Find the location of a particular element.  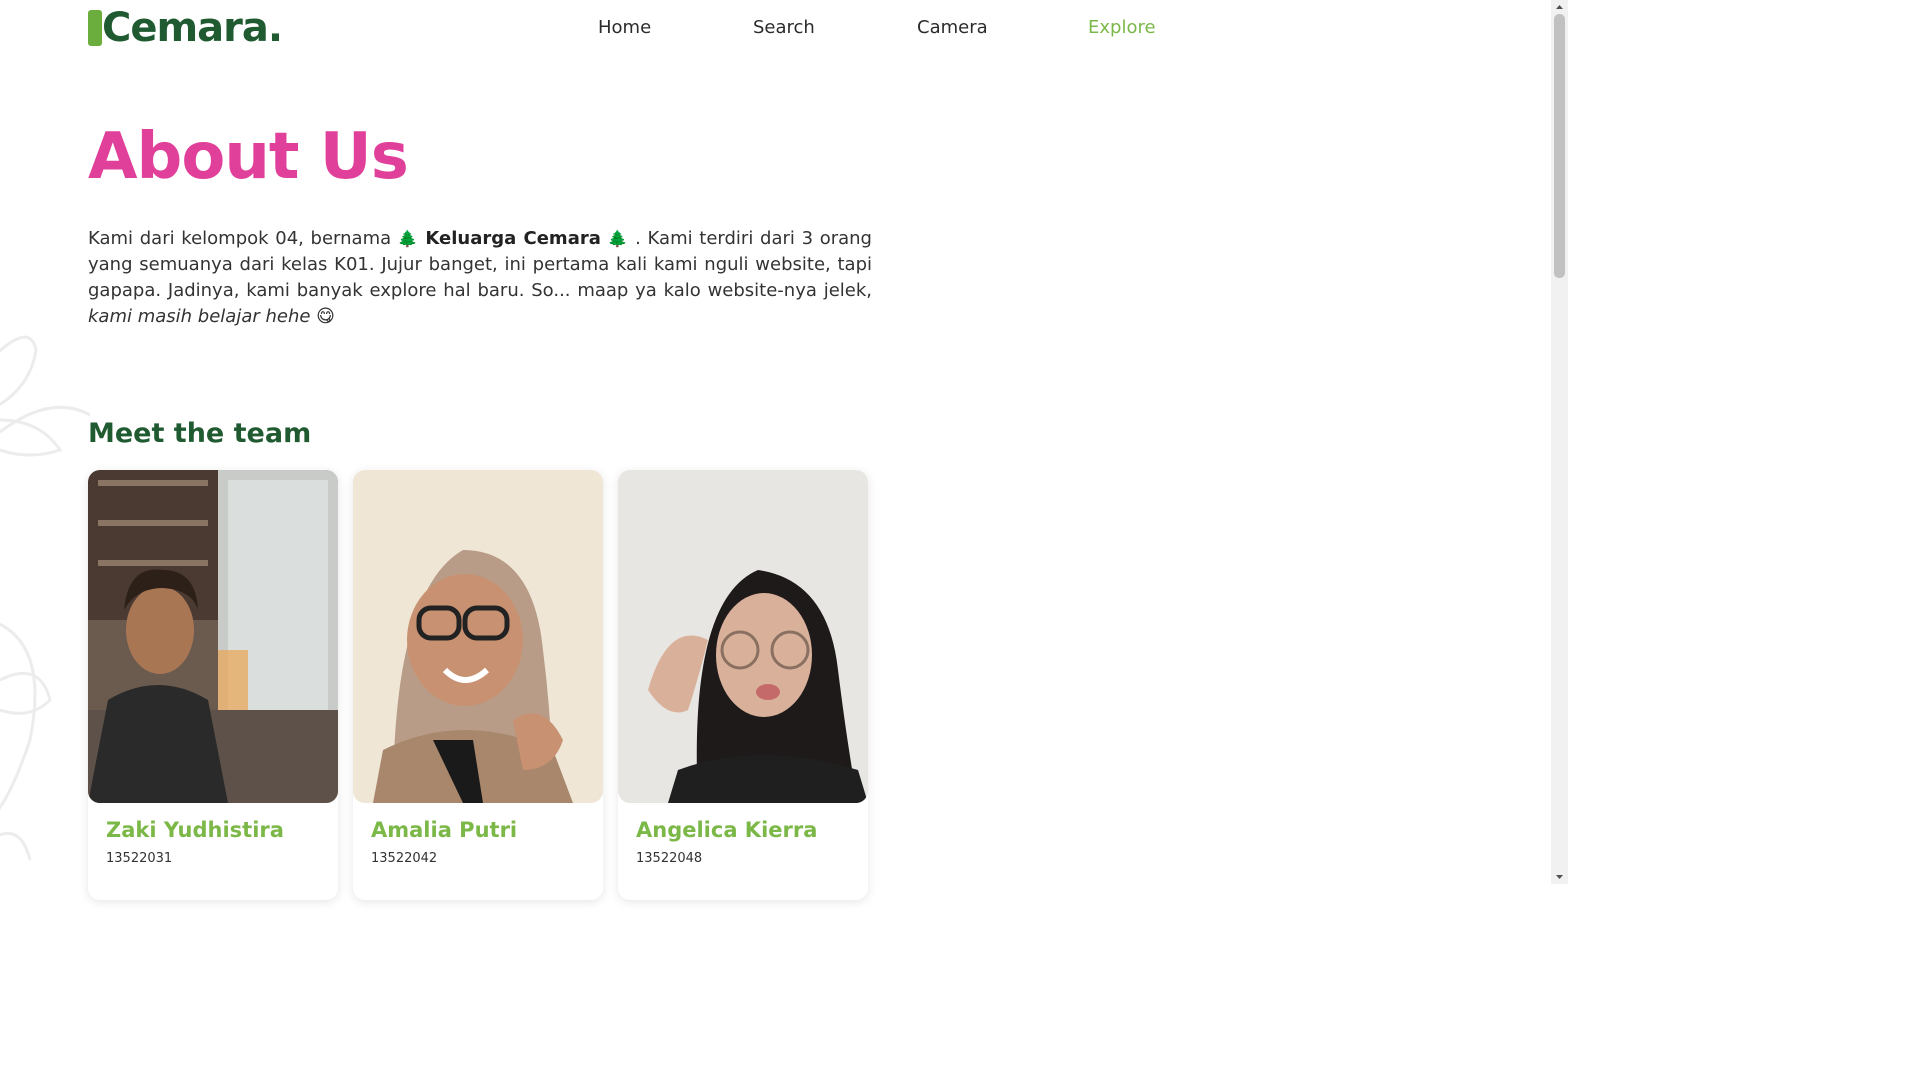

team-heading: Meet the team is located at coordinates (200, 433).